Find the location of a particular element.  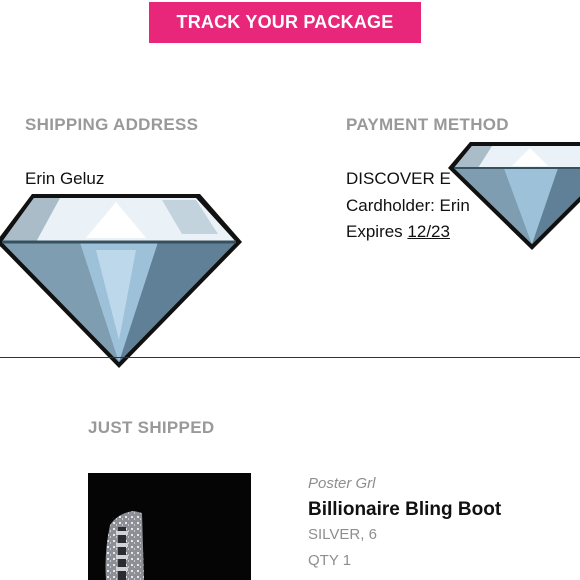

product-brand: Poster Grl is located at coordinates (342, 483).